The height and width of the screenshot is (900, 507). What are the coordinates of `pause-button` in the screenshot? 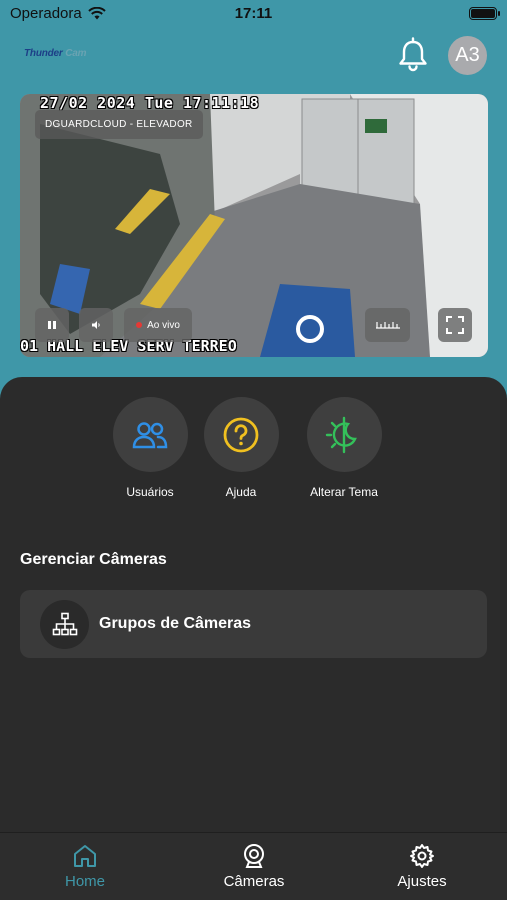 It's located at (52, 325).